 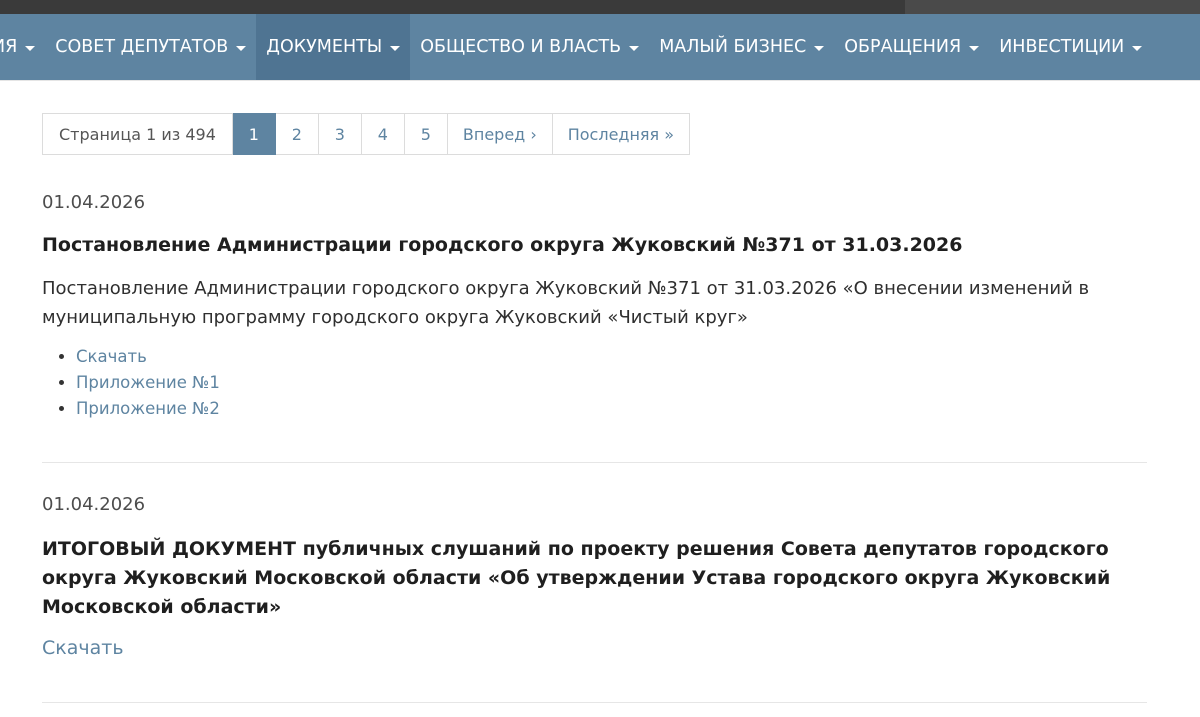 What do you see at coordinates (733, 47) in the screenshot?
I see `nav-item-label: МАЛЫЙ БИЗНЕС` at bounding box center [733, 47].